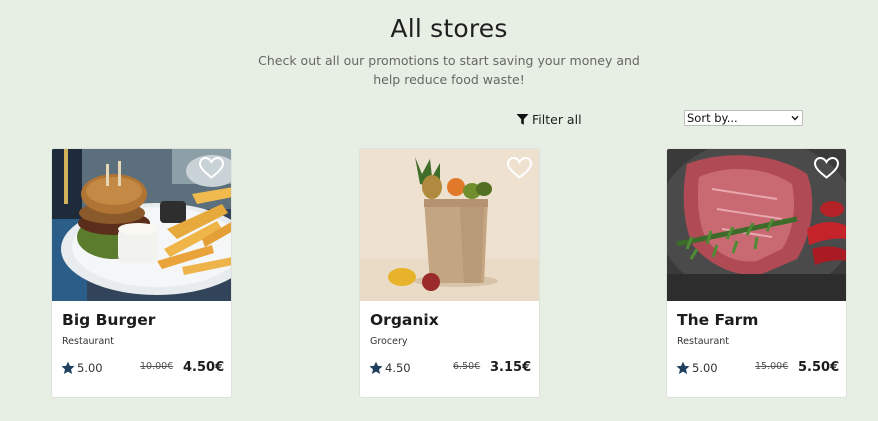 This screenshot has width=878, height=421. Describe the element at coordinates (404, 320) in the screenshot. I see `store-name: Organix` at that location.